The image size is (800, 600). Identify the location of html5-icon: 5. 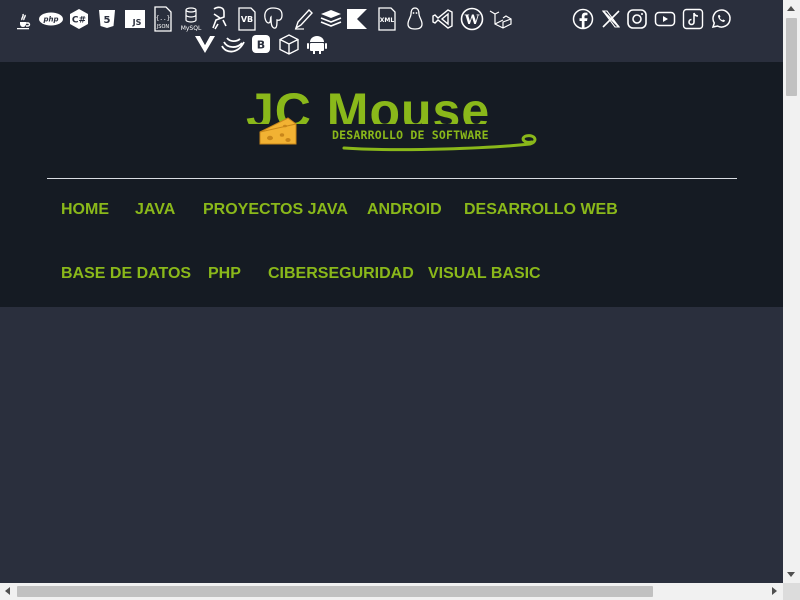
(107, 19).